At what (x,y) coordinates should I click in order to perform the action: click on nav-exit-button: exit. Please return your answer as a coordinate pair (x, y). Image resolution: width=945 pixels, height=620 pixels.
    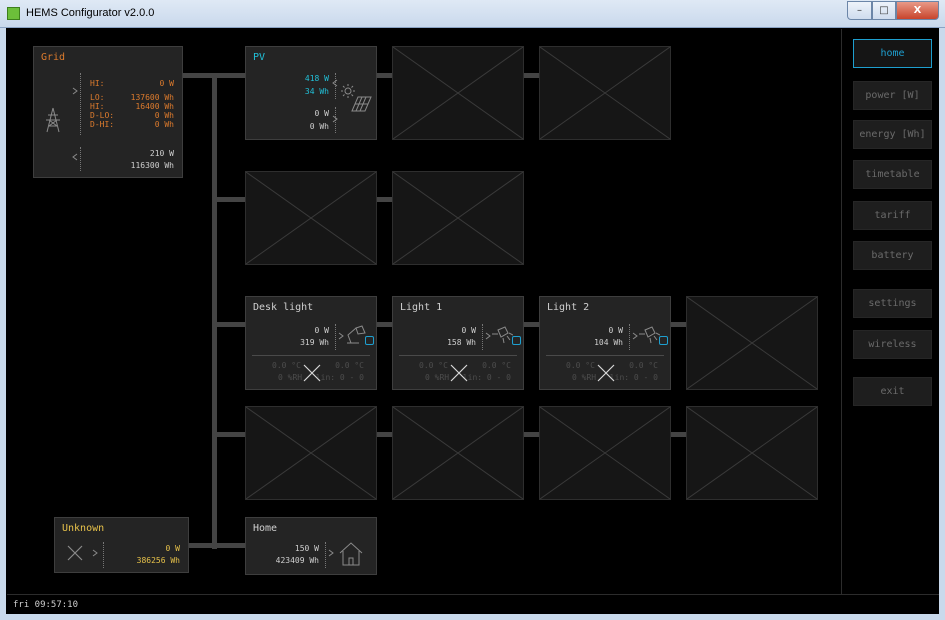
    Looking at the image, I should click on (892, 391).